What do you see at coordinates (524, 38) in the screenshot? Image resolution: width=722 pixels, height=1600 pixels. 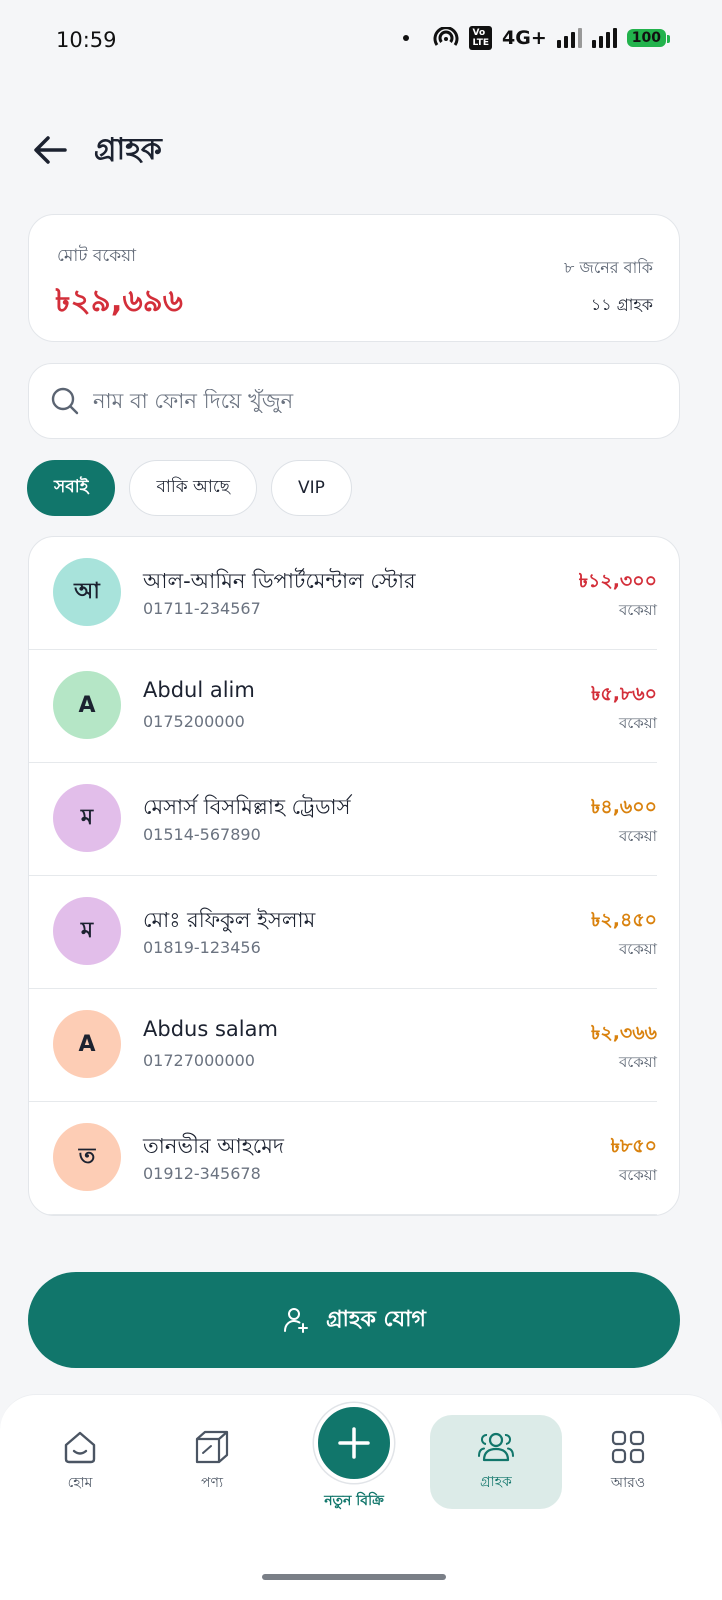 I see `network-type: 4G+` at bounding box center [524, 38].